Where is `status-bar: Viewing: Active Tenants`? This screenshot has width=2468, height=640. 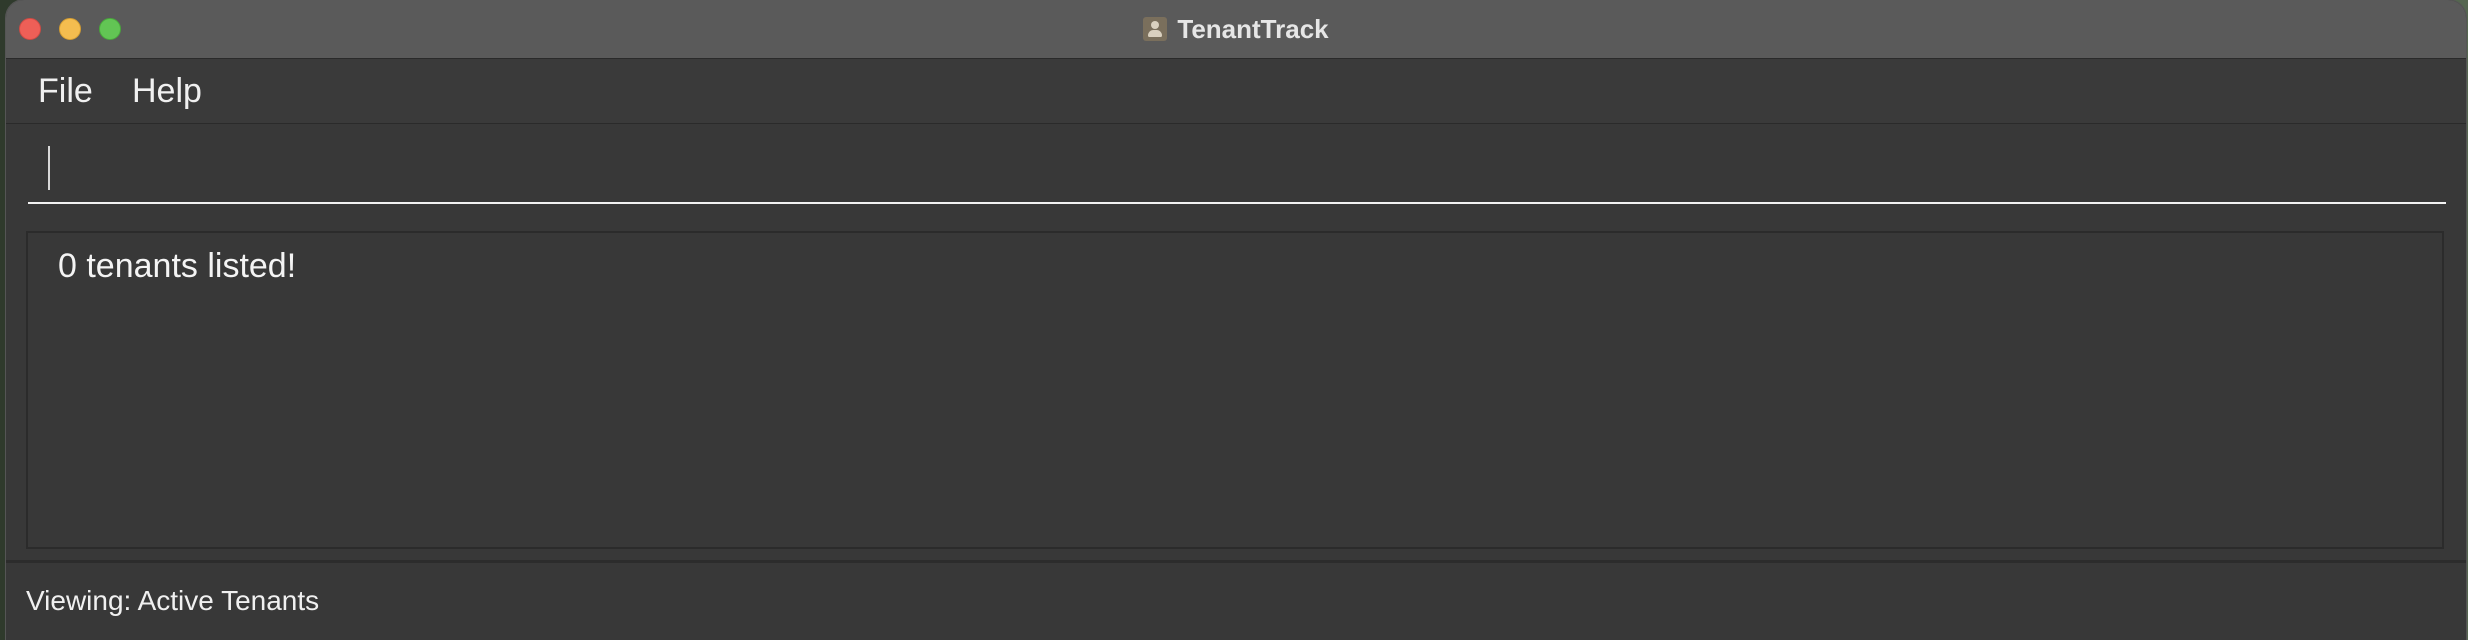
status-bar: Viewing: Active Tenants is located at coordinates (1236, 601).